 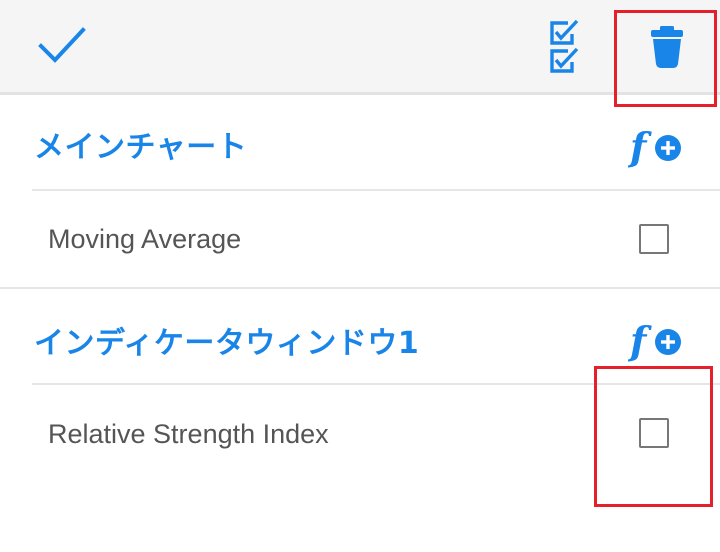 What do you see at coordinates (145, 239) in the screenshot?
I see `indicator-label-moving-average: Moving Average` at bounding box center [145, 239].